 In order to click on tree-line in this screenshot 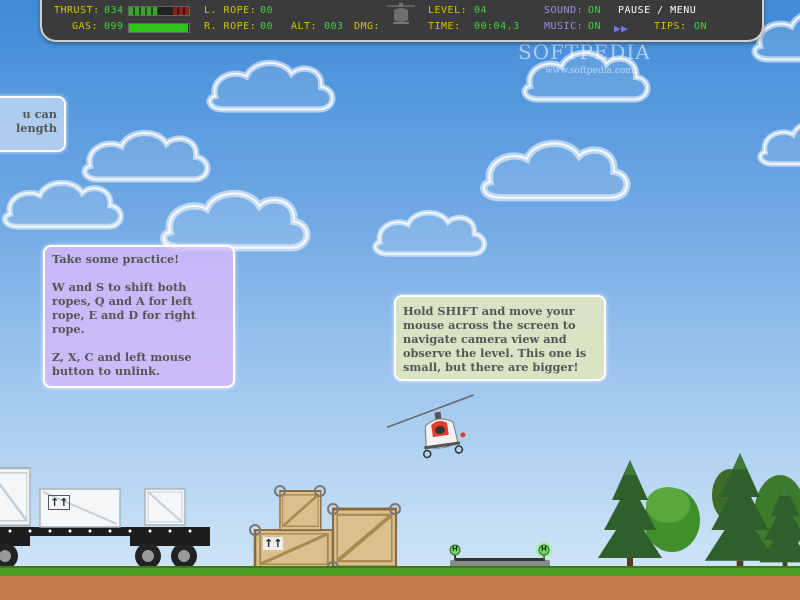, I will do `click(699, 511)`.